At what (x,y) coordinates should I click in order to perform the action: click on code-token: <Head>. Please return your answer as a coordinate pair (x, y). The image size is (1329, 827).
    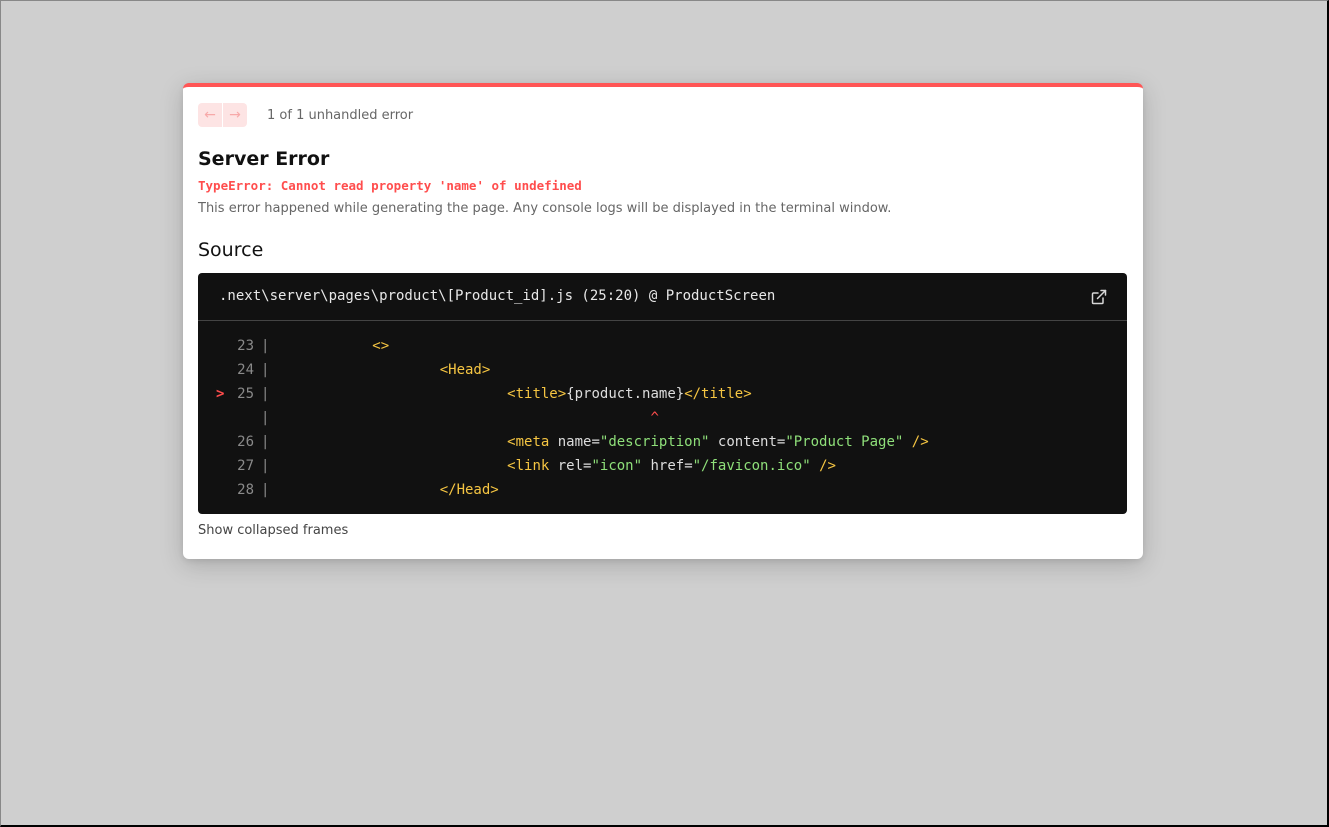
    Looking at the image, I should click on (465, 370).